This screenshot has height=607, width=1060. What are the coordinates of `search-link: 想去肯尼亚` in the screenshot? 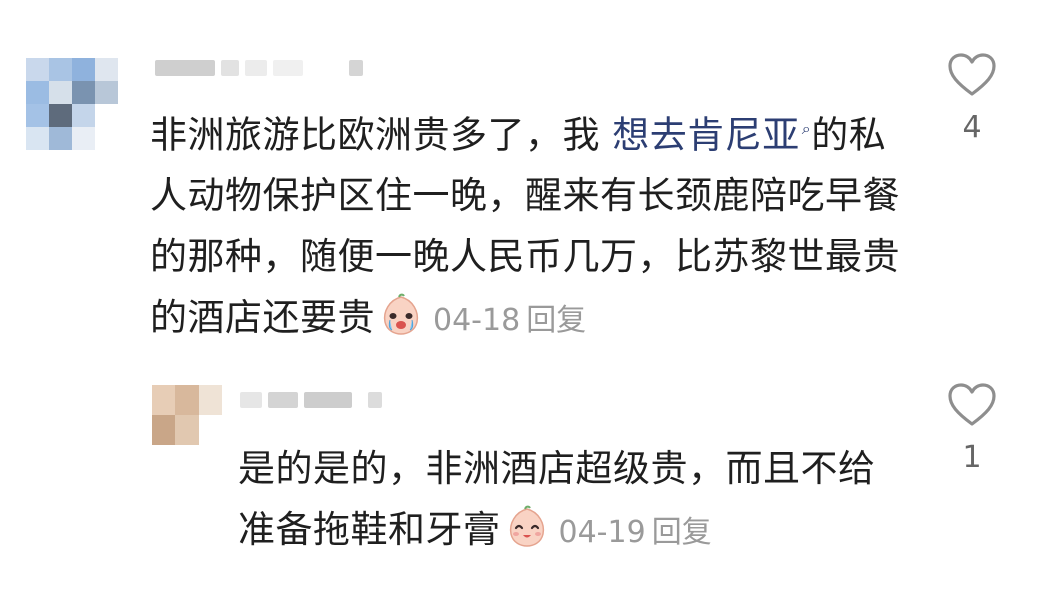 It's located at (706, 134).